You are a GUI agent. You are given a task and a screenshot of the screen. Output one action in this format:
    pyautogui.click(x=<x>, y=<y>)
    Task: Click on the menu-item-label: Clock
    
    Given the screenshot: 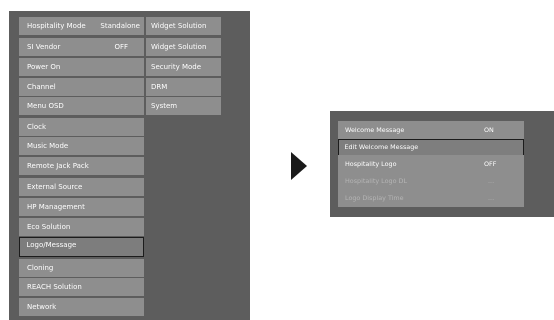 What is the action you would take?
    pyautogui.click(x=37, y=127)
    